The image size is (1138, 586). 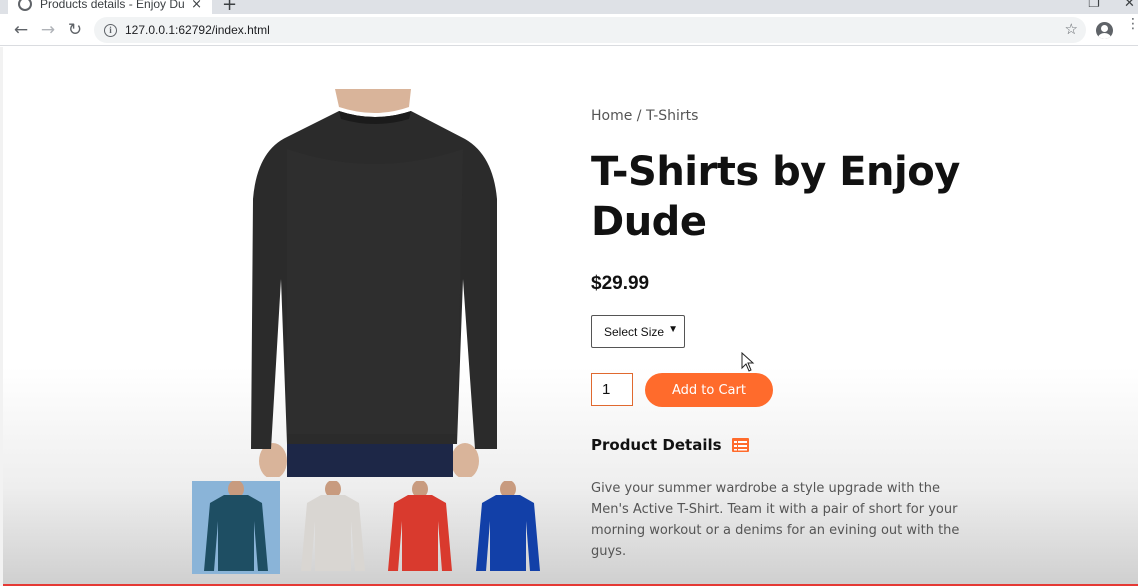 What do you see at coordinates (1129, 5) in the screenshot?
I see `close-window-icon: ✕` at bounding box center [1129, 5].